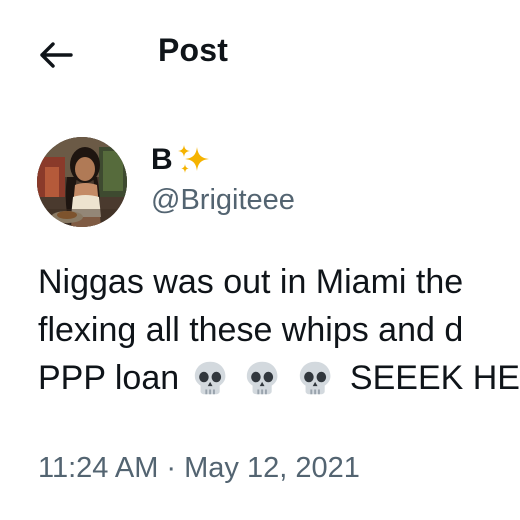 Image resolution: width=520 pixels, height=520 pixels. What do you see at coordinates (251, 282) in the screenshot?
I see `tweet-line-1: Niggas was out in Miami the` at bounding box center [251, 282].